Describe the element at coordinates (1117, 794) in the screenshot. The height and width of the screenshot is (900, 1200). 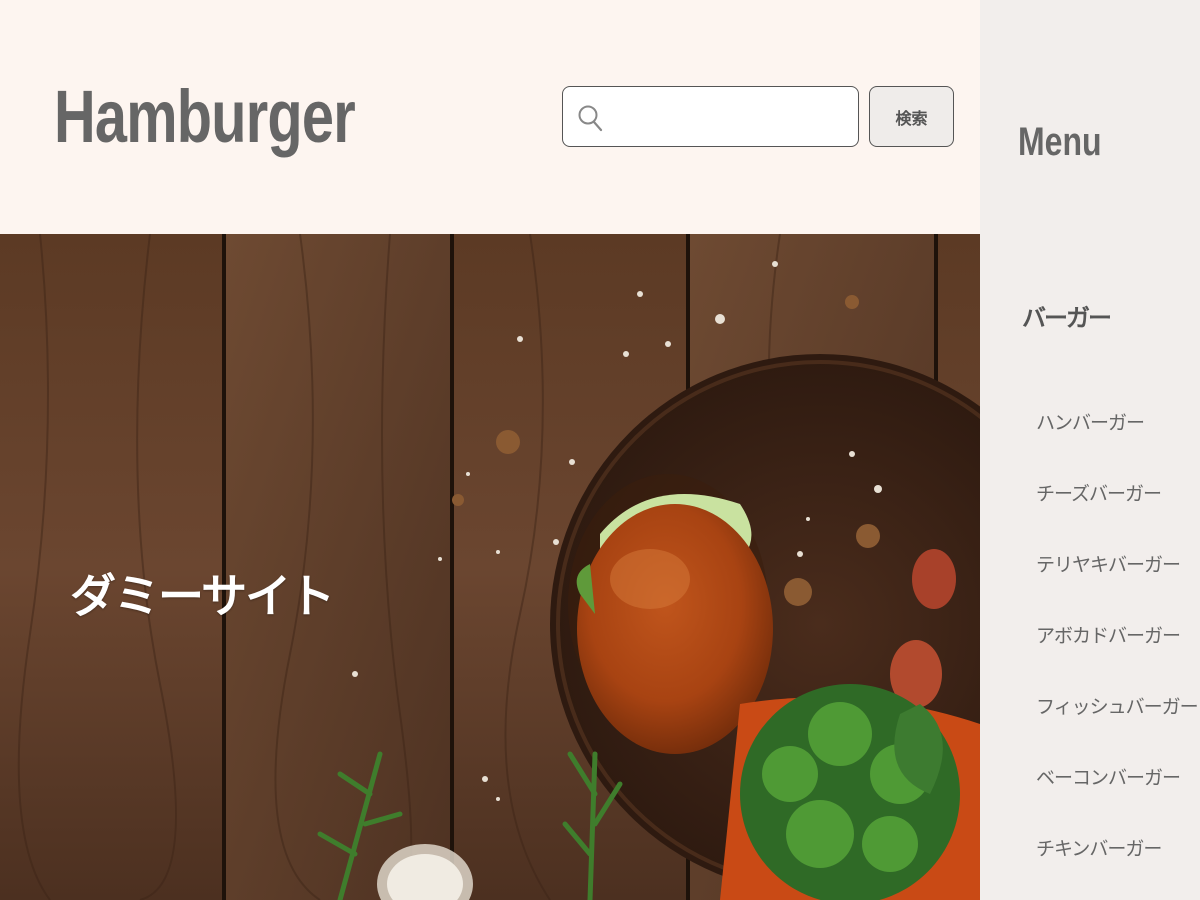
I see `menu-item-bacon-burger: ベーコンバーガー` at that location.